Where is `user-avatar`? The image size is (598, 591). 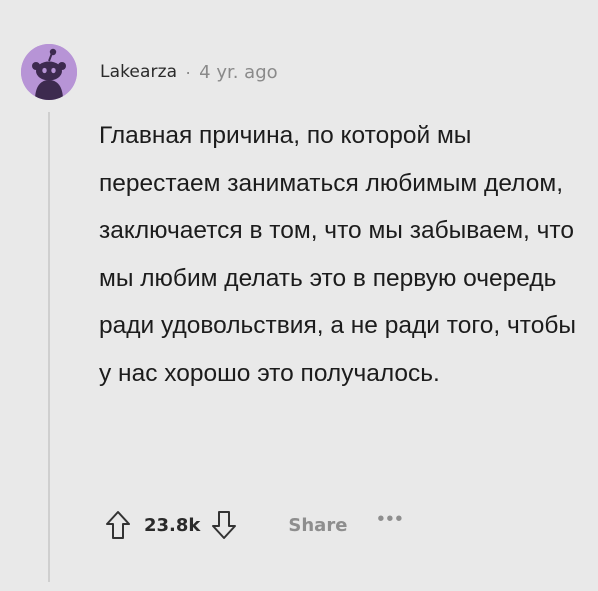
user-avatar is located at coordinates (49, 72).